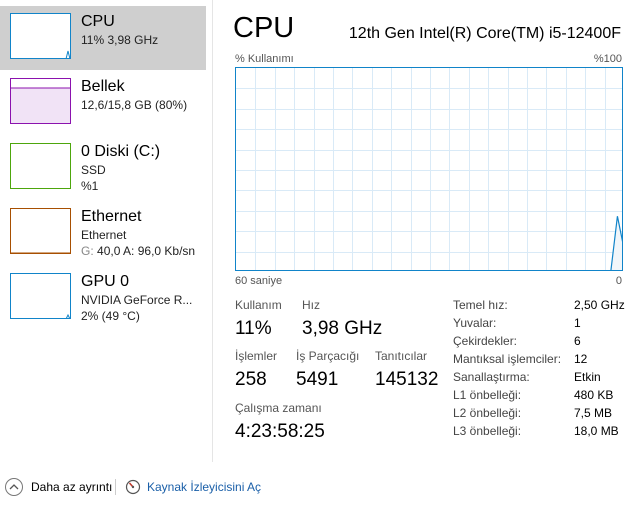 This screenshot has width=641, height=509. I want to click on cpu-mini-graph, so click(40, 36).